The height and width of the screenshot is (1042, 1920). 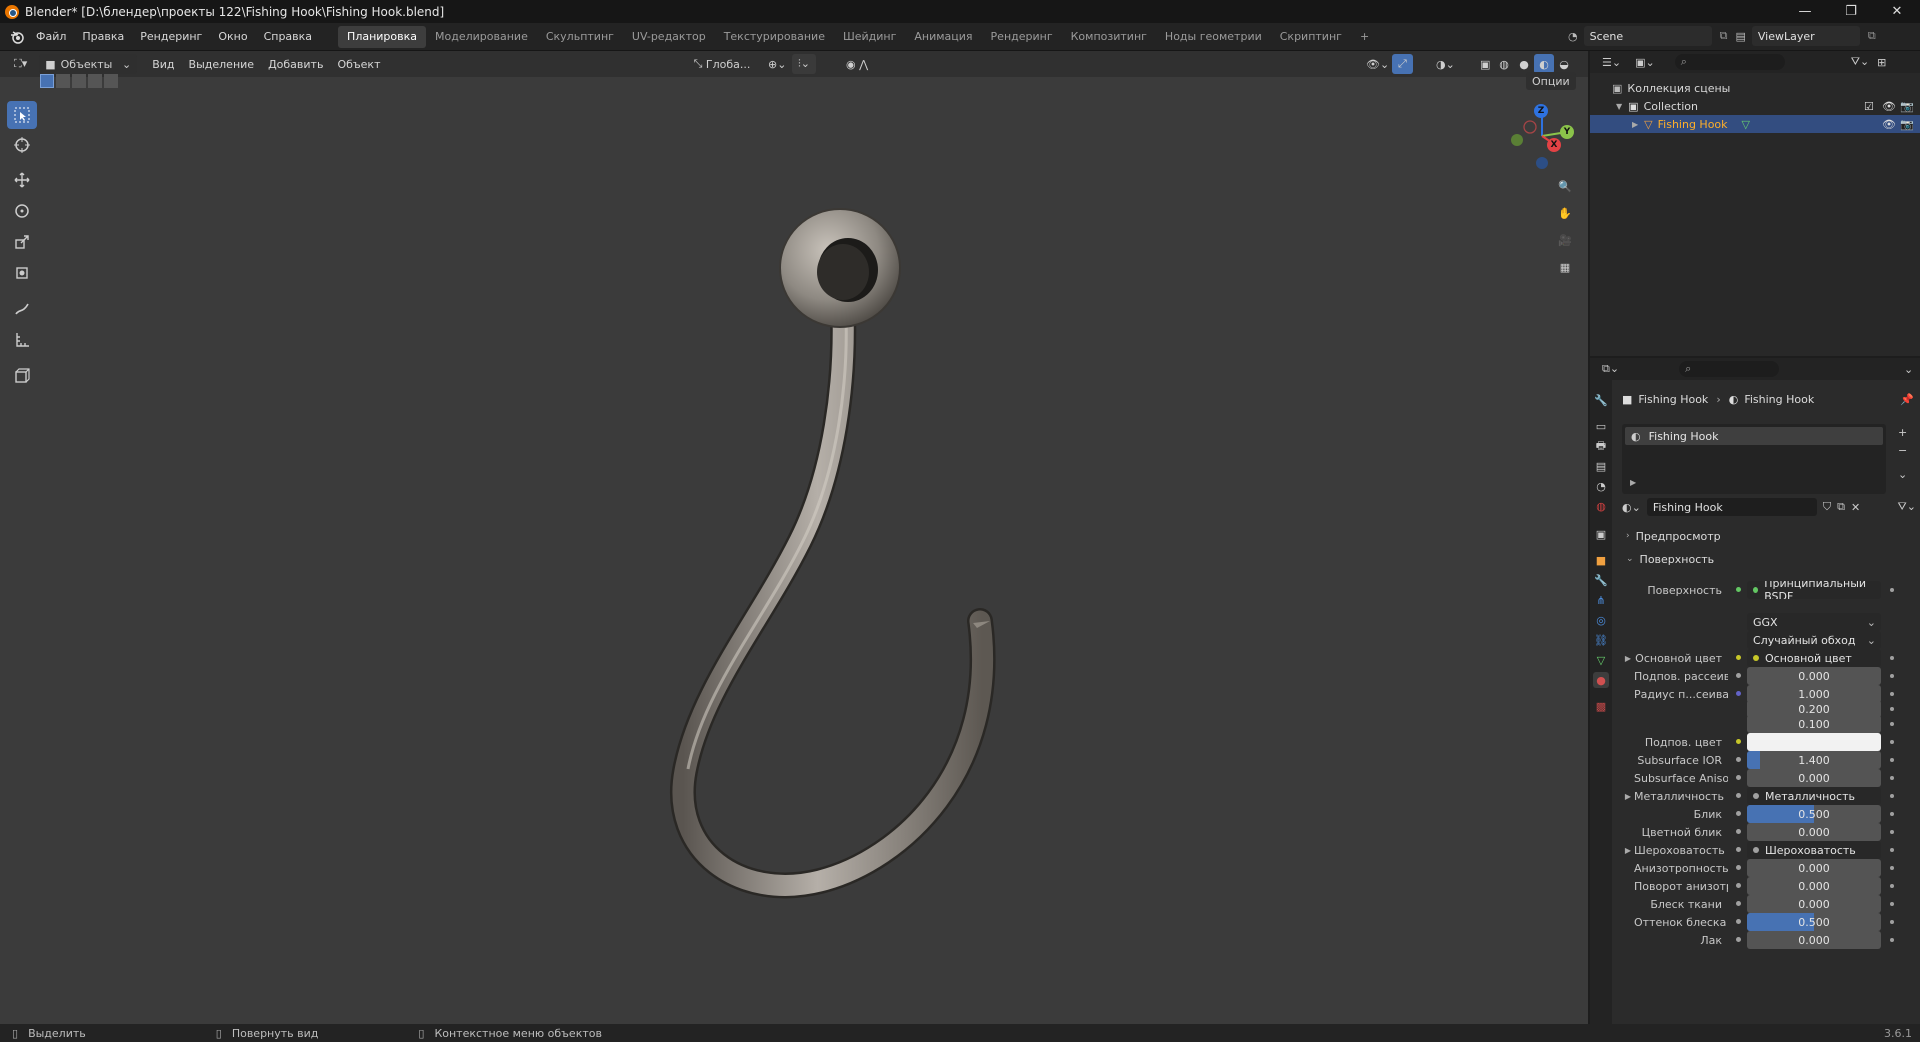 I want to click on select-new-icon, so click(x=47, y=81).